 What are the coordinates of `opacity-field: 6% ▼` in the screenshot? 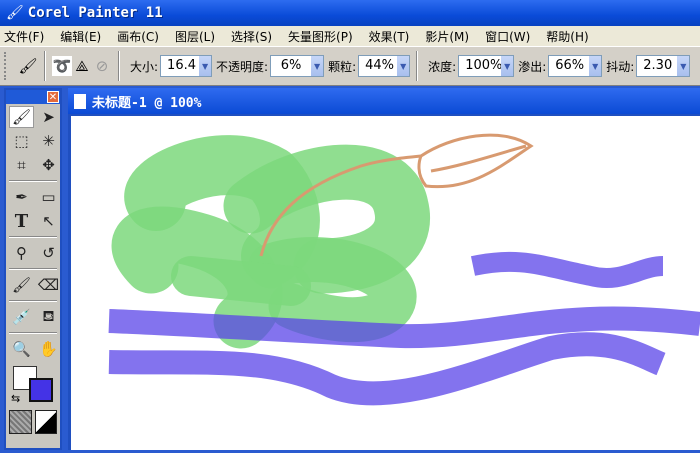 It's located at (297, 66).